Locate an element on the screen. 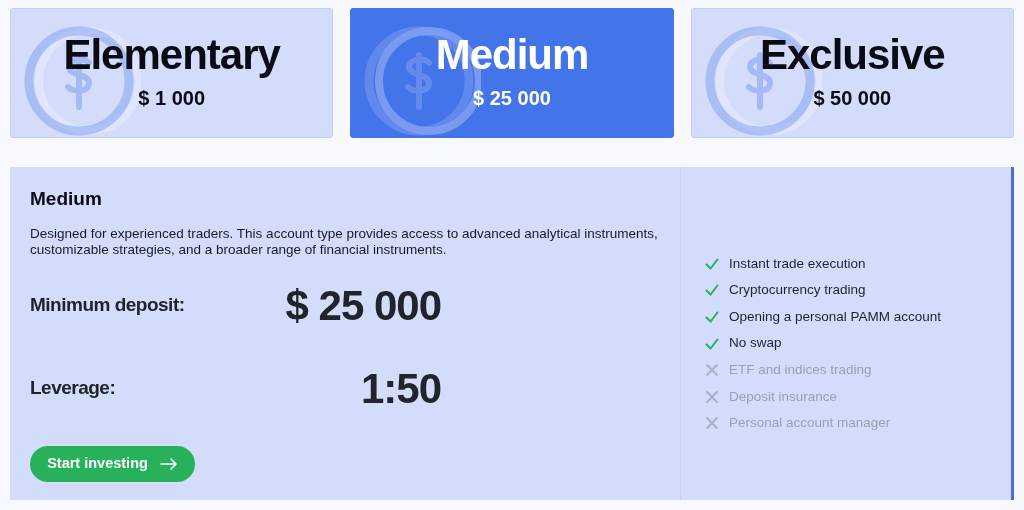  deposit-value: $ 25 000 is located at coordinates (362, 305).